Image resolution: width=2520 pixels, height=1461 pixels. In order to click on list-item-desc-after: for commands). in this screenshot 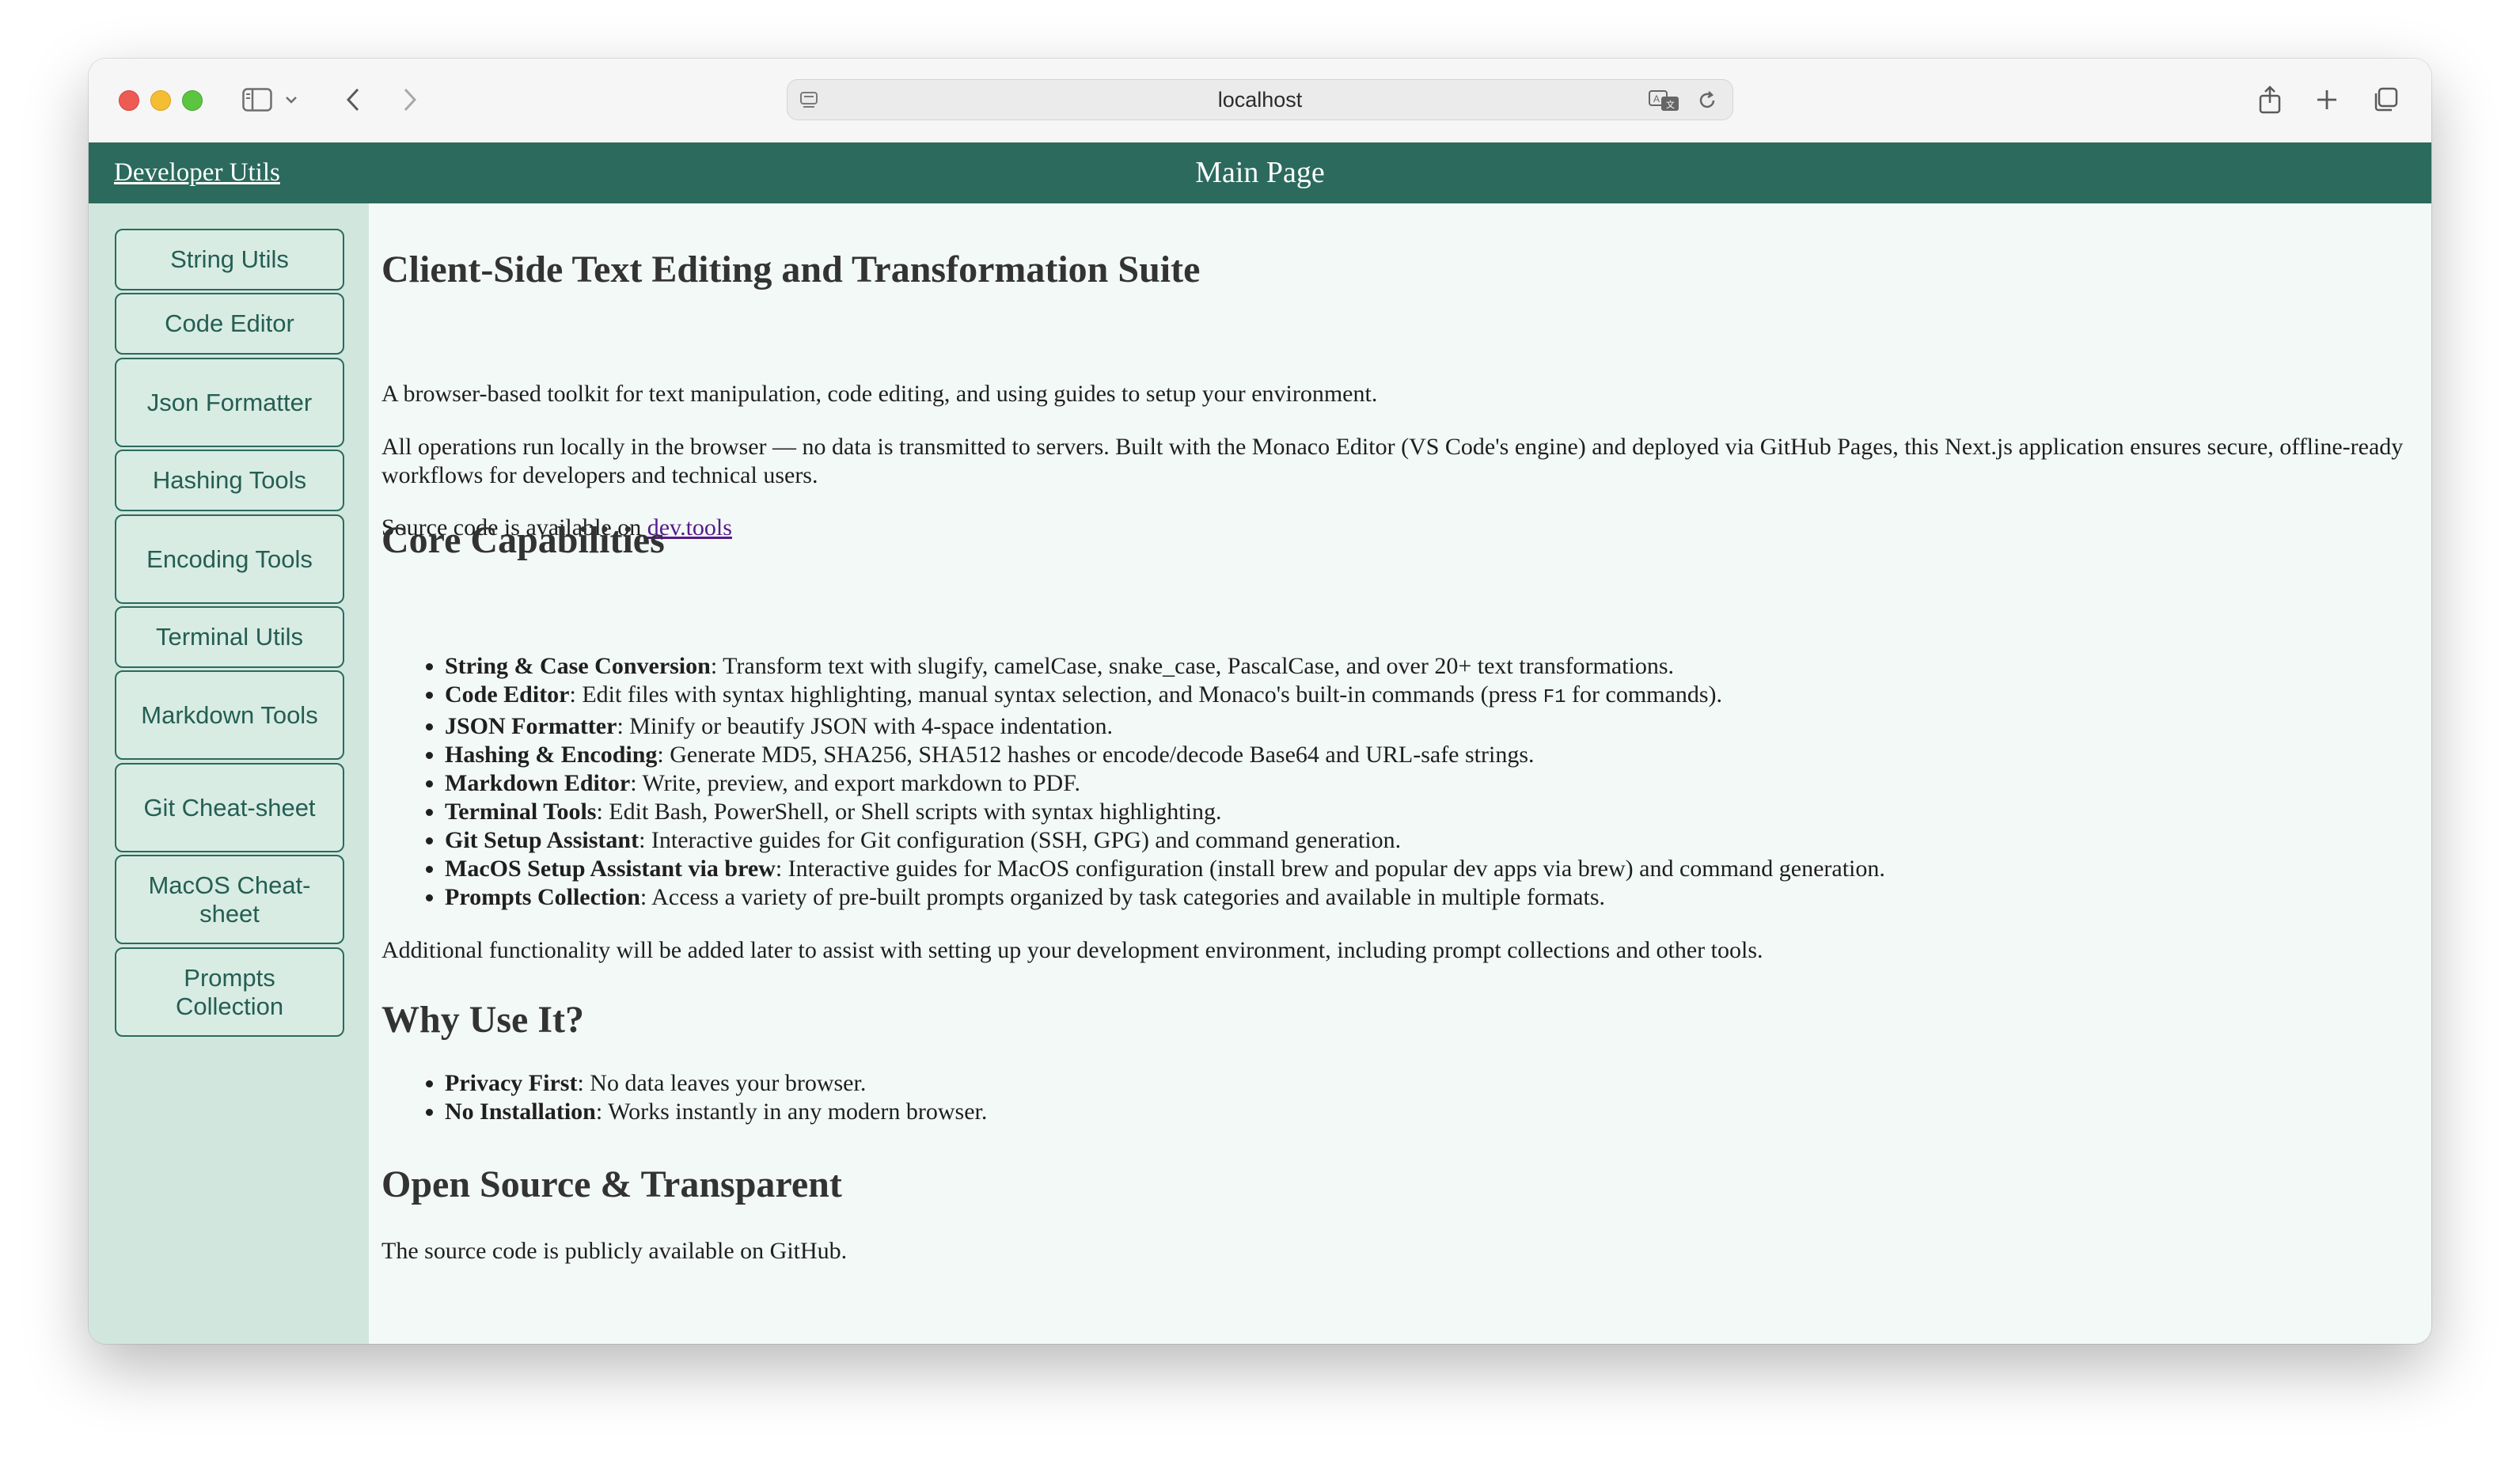, I will do `click(1644, 694)`.